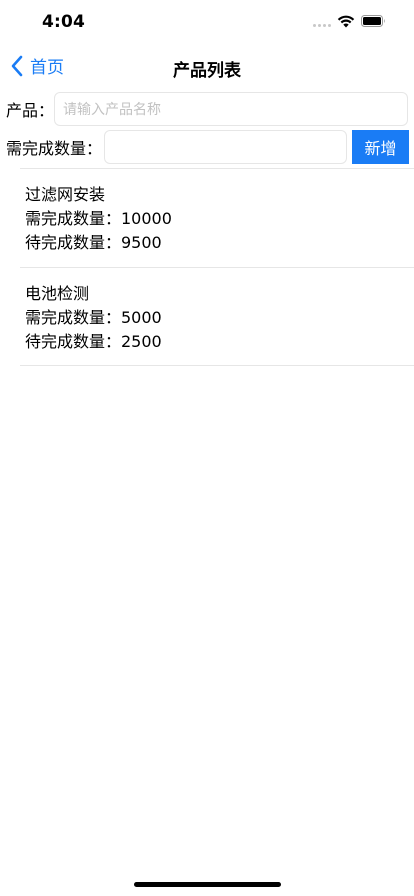 The image size is (414, 896). What do you see at coordinates (207, 884) in the screenshot?
I see `home-indicator` at bounding box center [207, 884].